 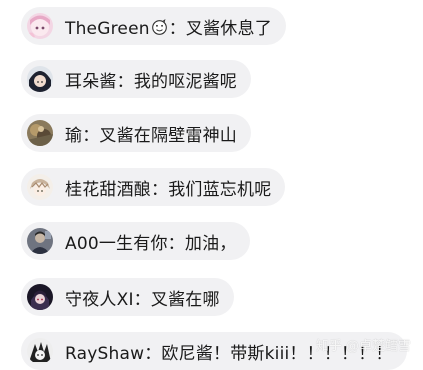 What do you see at coordinates (185, 299) in the screenshot?
I see `comment-message: 叉酱在哪` at bounding box center [185, 299].